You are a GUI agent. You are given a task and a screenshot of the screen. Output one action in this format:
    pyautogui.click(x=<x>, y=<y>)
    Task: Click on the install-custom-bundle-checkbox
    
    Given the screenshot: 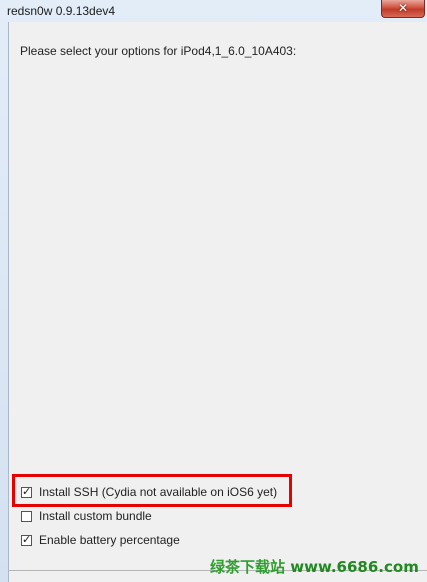 What is the action you would take?
    pyautogui.click(x=26, y=516)
    